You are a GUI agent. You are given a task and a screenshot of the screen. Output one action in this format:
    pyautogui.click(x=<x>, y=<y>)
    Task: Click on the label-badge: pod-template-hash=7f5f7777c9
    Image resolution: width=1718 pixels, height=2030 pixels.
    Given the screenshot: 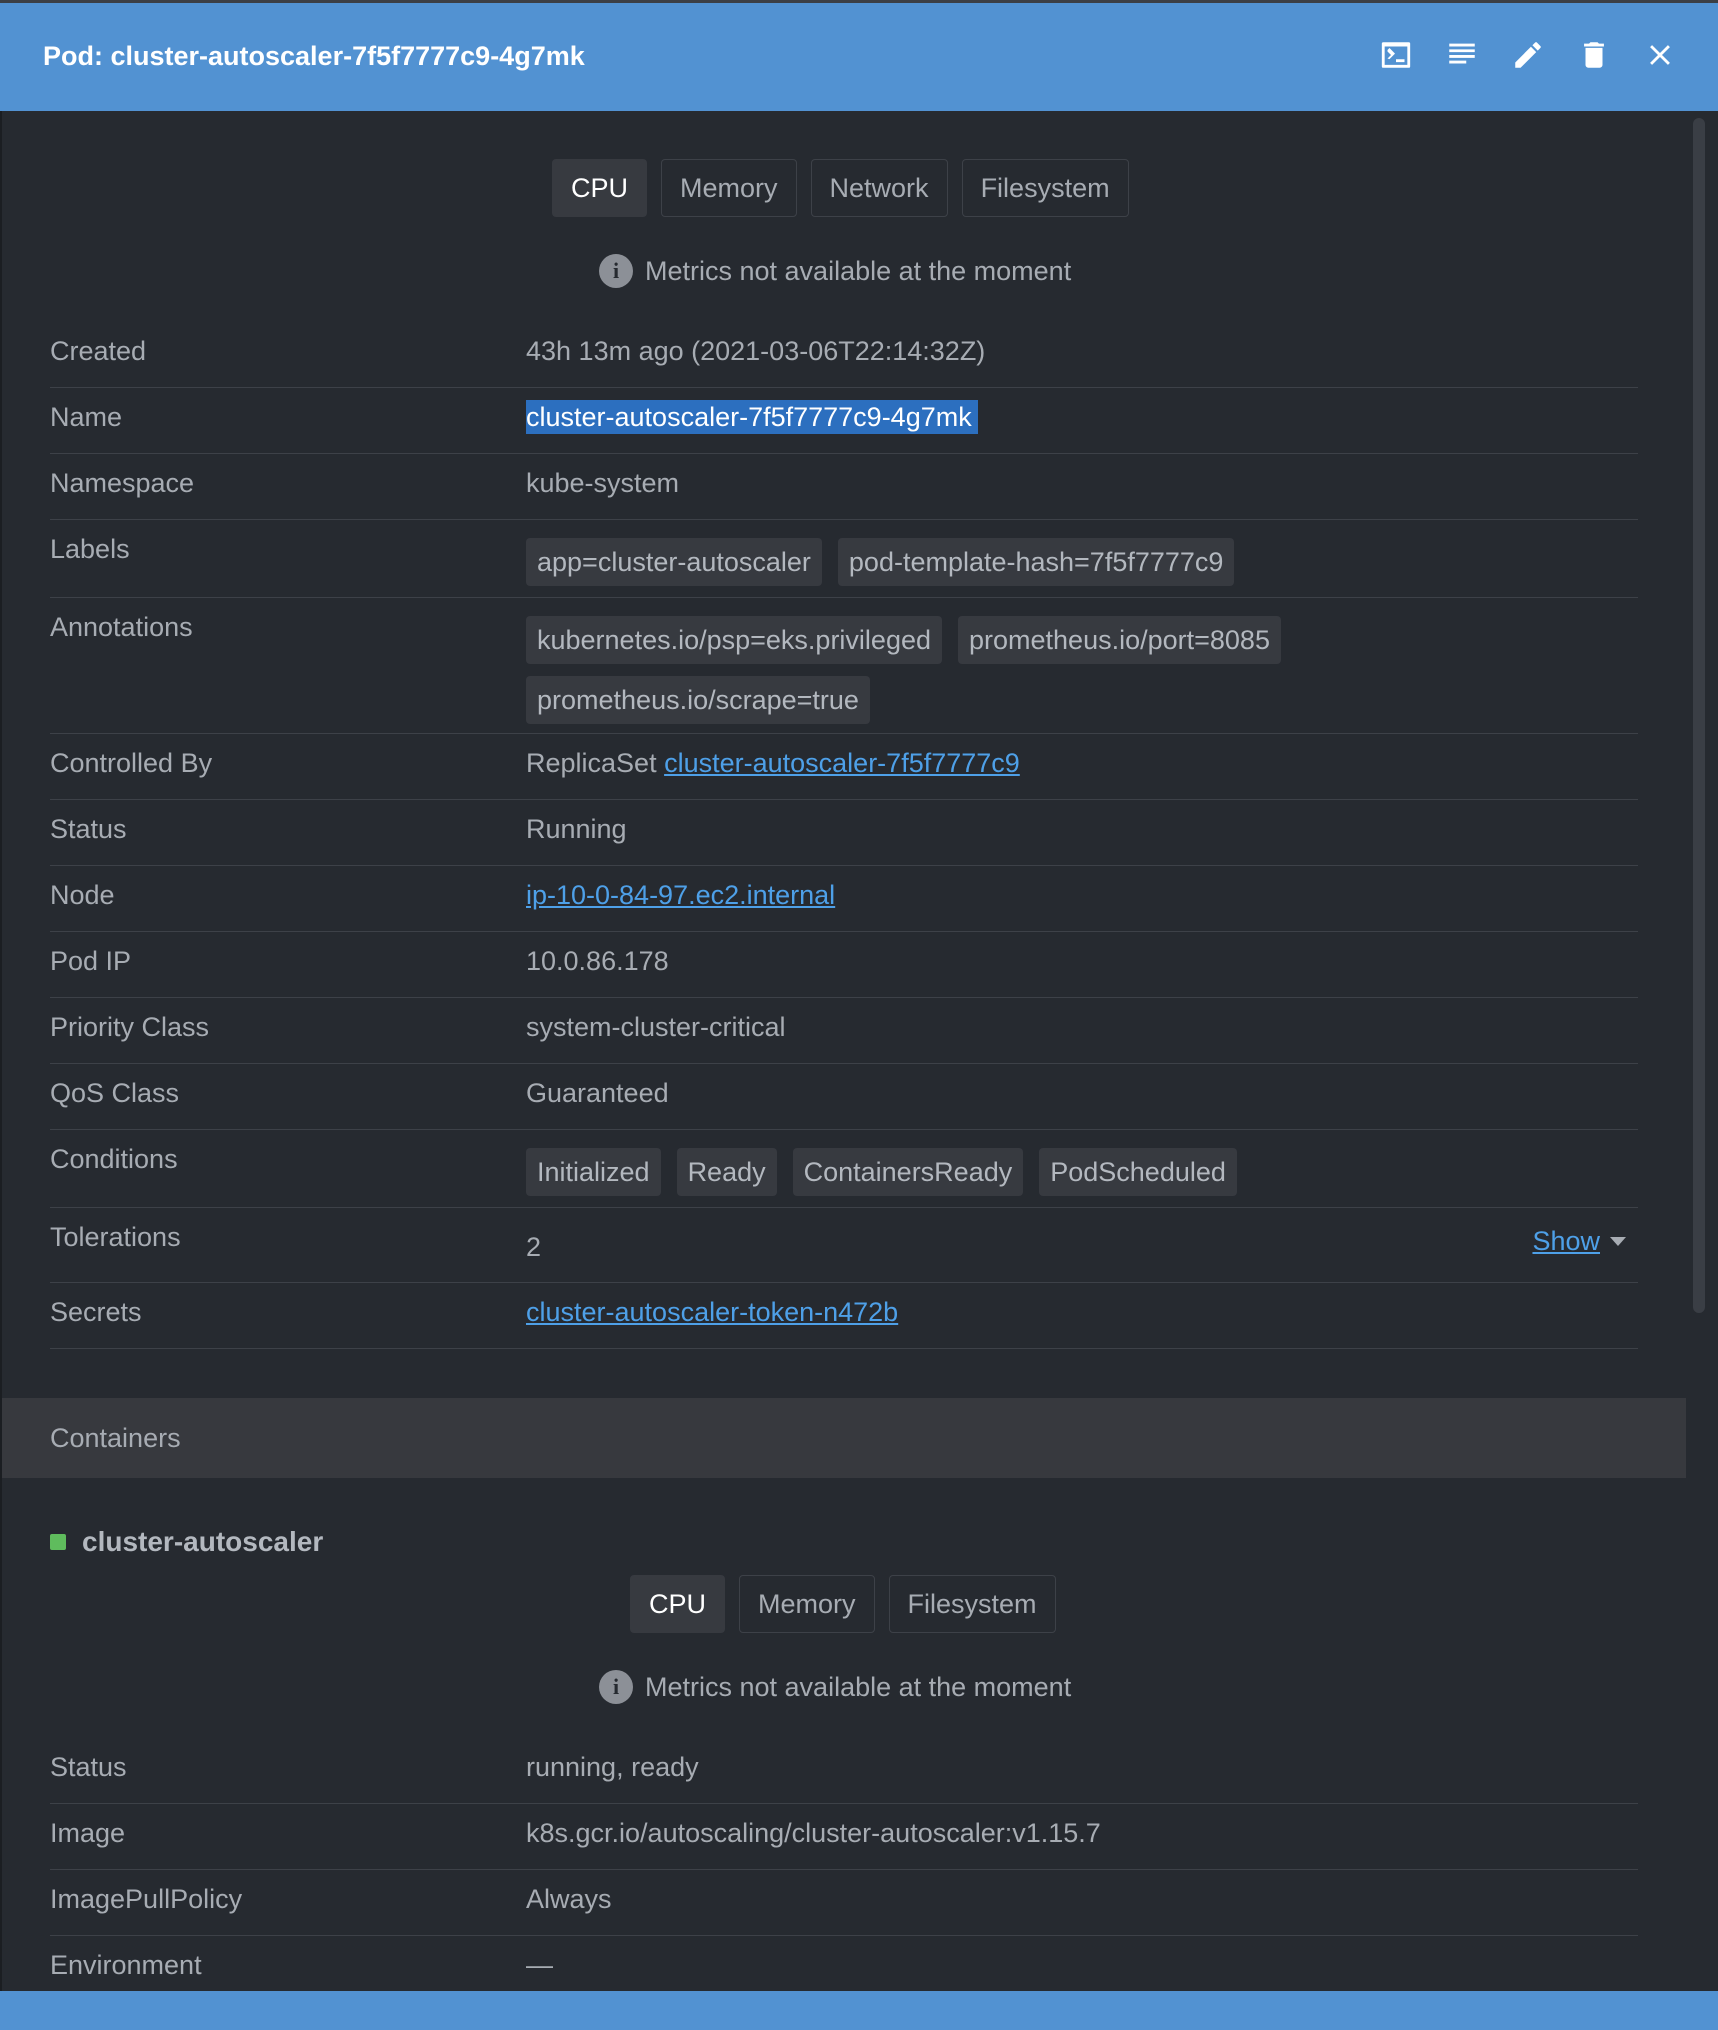 What is the action you would take?
    pyautogui.click(x=1036, y=562)
    